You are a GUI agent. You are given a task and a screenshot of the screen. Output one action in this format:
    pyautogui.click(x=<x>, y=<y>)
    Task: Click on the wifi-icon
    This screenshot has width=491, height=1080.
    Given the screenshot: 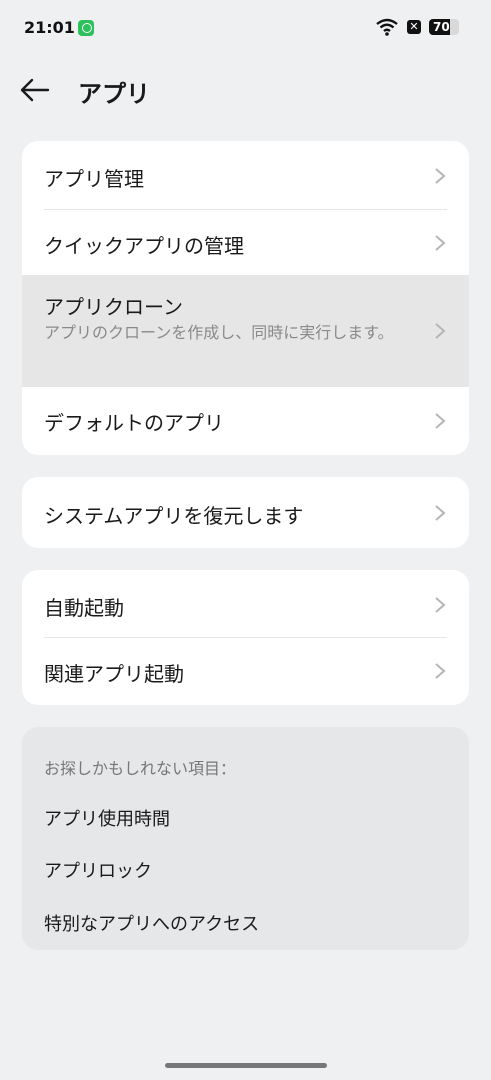 What is the action you would take?
    pyautogui.click(x=387, y=27)
    